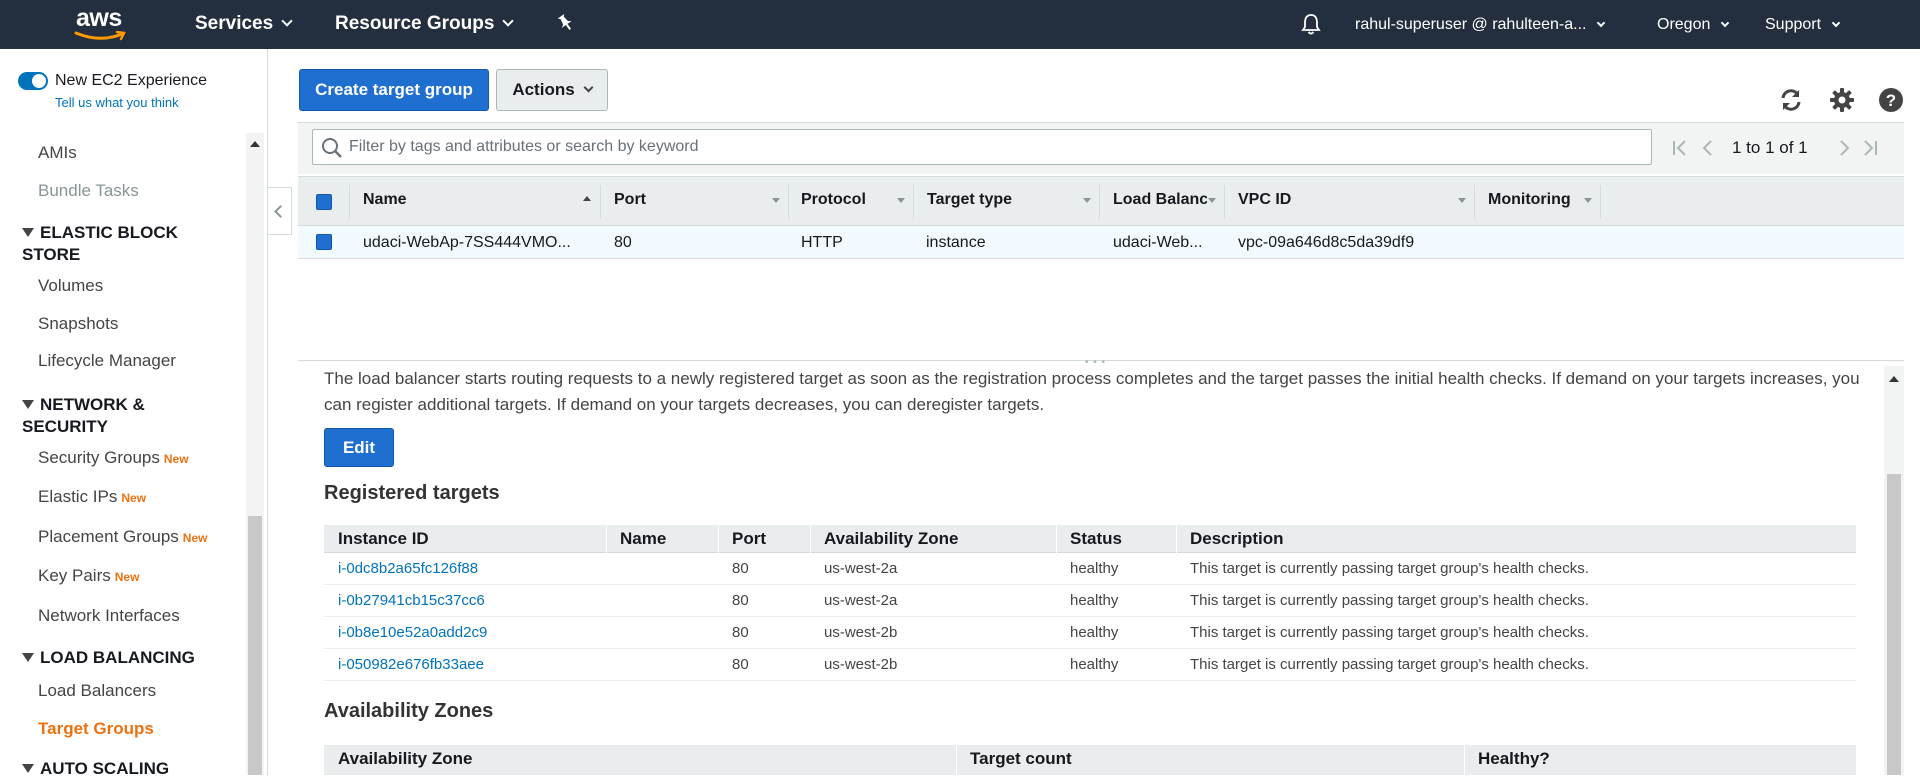 This screenshot has height=780, width=1920. I want to click on aws-smile-icon, so click(100, 36).